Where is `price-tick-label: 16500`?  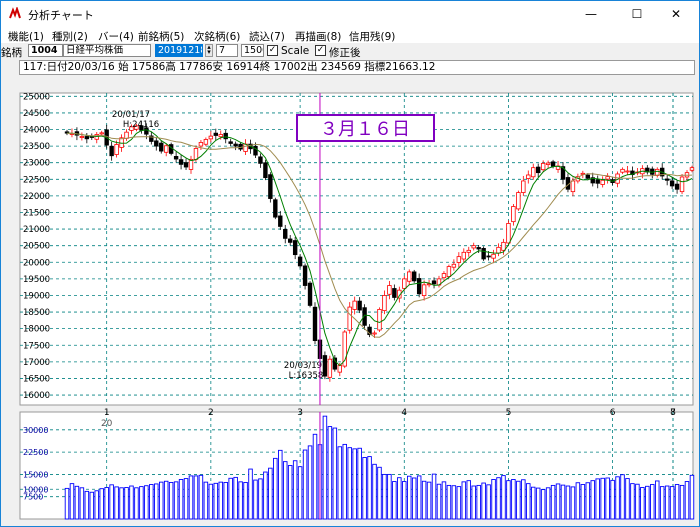
price-tick-label: 16500 is located at coordinates (36, 379).